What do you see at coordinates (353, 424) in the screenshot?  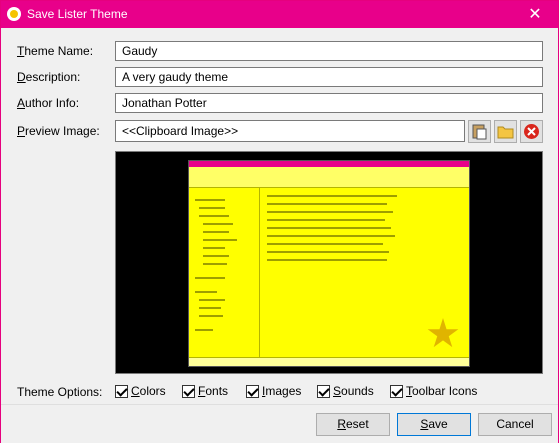 I see `reset-button: Reset` at bounding box center [353, 424].